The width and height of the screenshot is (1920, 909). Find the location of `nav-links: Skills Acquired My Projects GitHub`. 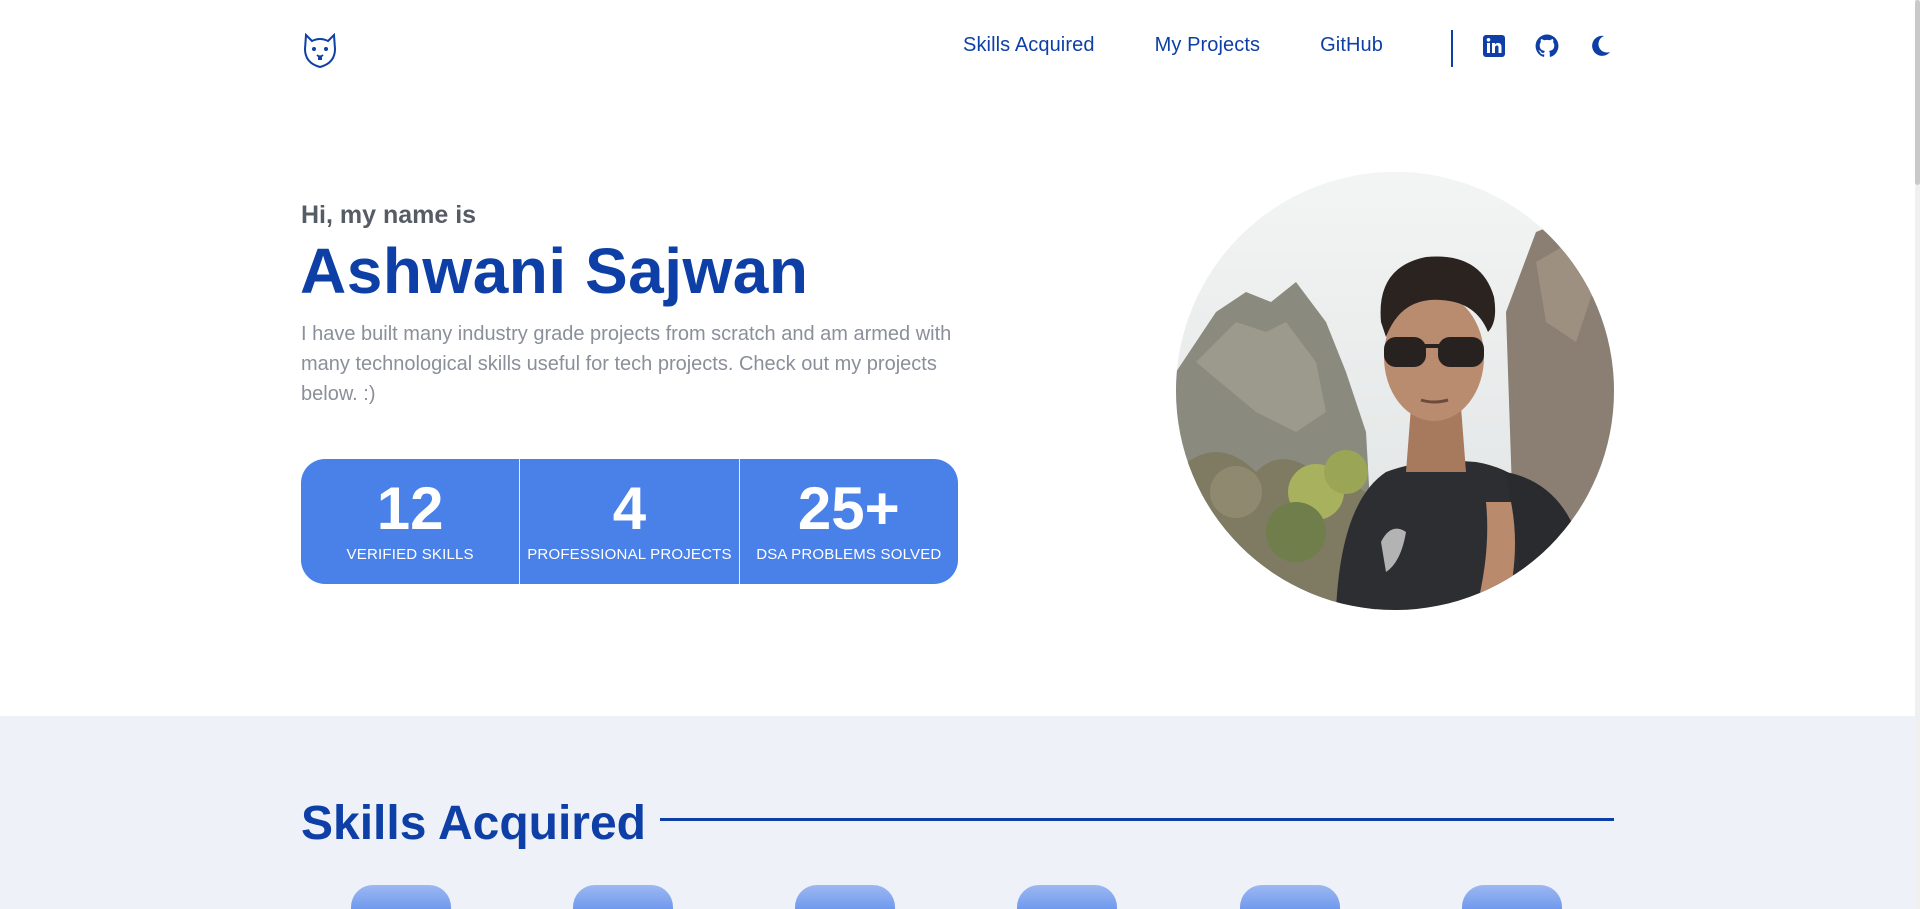

nav-links: Skills Acquired My Projects GitHub is located at coordinates (1173, 45).